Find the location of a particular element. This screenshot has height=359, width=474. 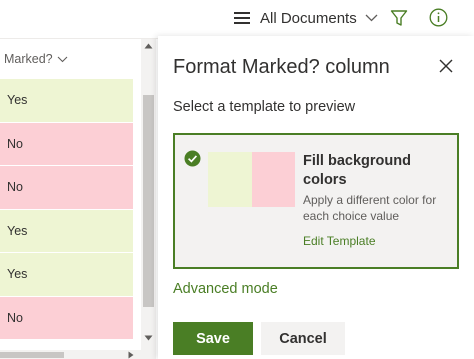

close-icon is located at coordinates (446, 66).